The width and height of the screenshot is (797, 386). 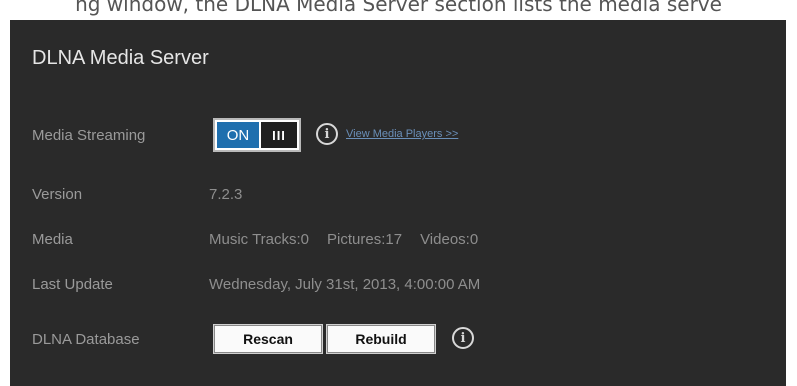 What do you see at coordinates (226, 194) in the screenshot?
I see `version-value: 7.2.3` at bounding box center [226, 194].